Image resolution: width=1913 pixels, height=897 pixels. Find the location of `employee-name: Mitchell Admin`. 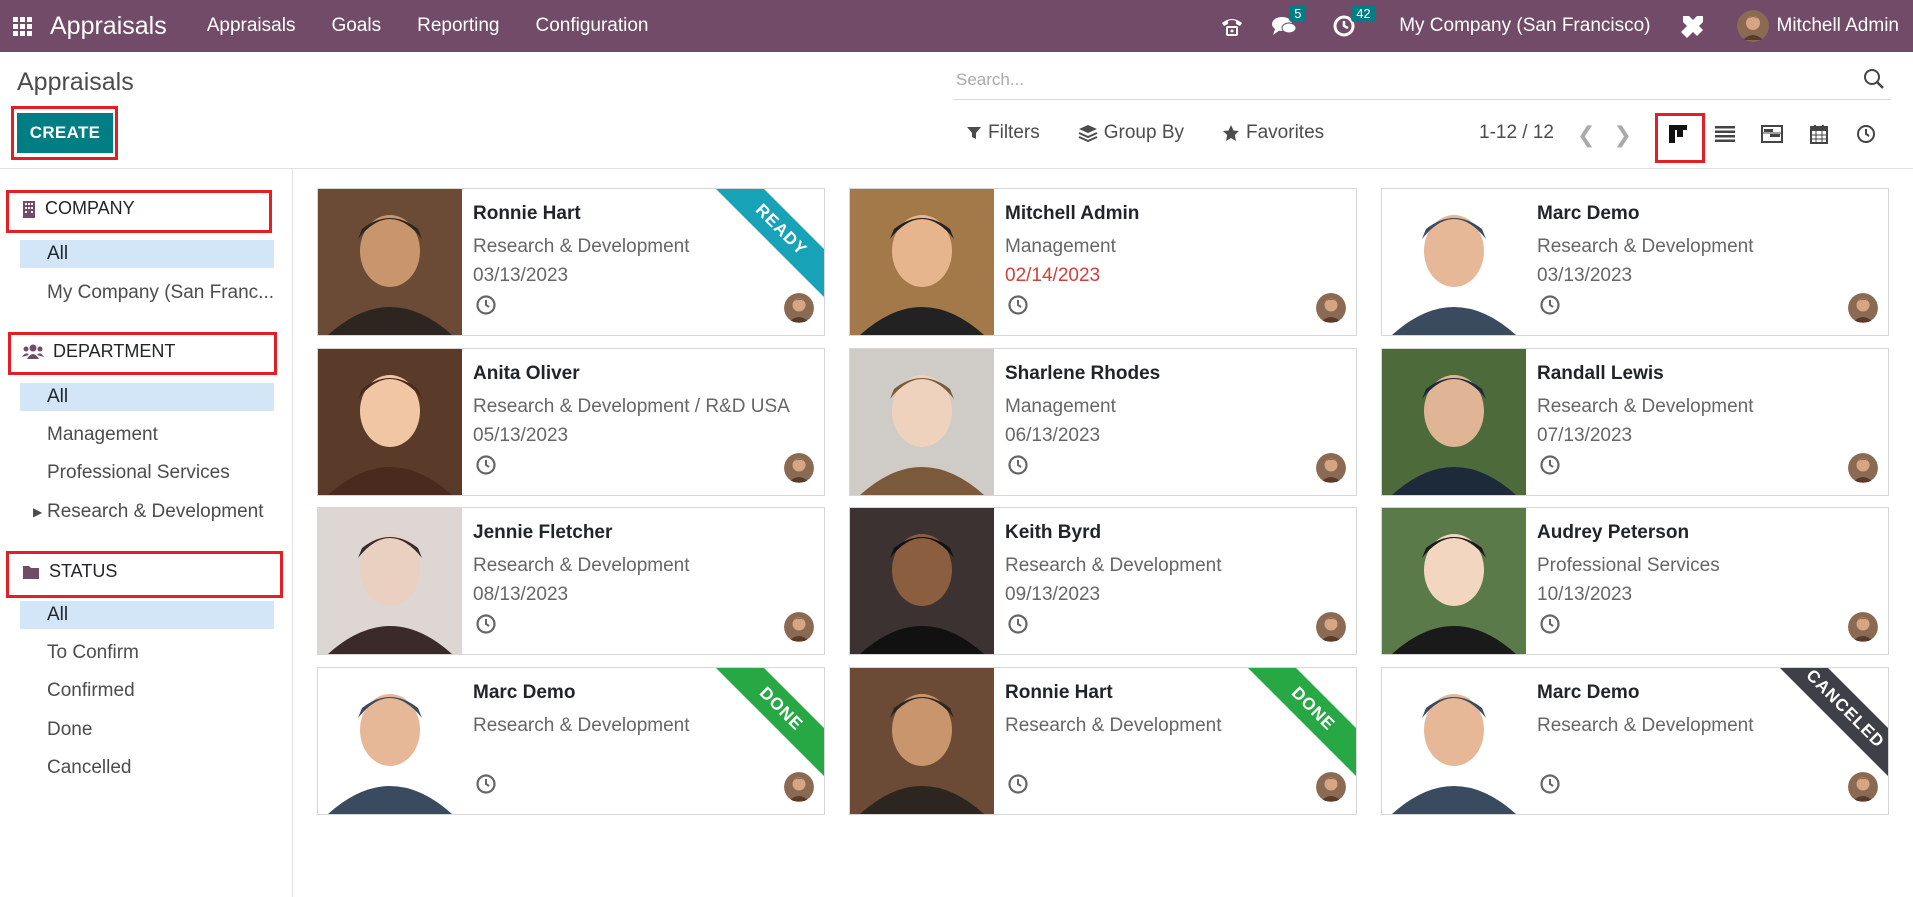

employee-name: Mitchell Admin is located at coordinates (1072, 213).